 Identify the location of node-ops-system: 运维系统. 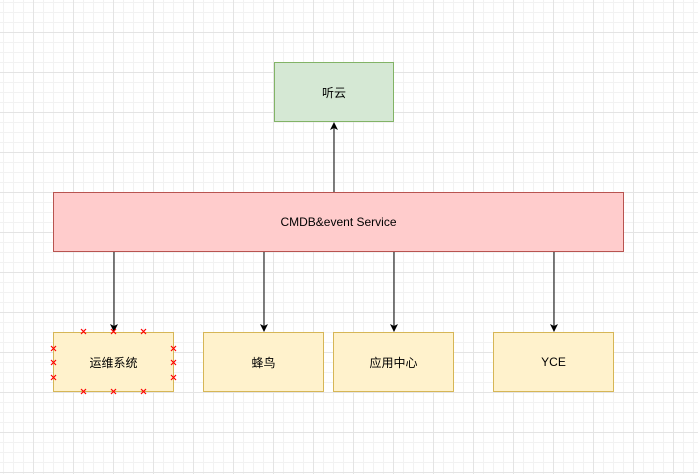
(113, 362).